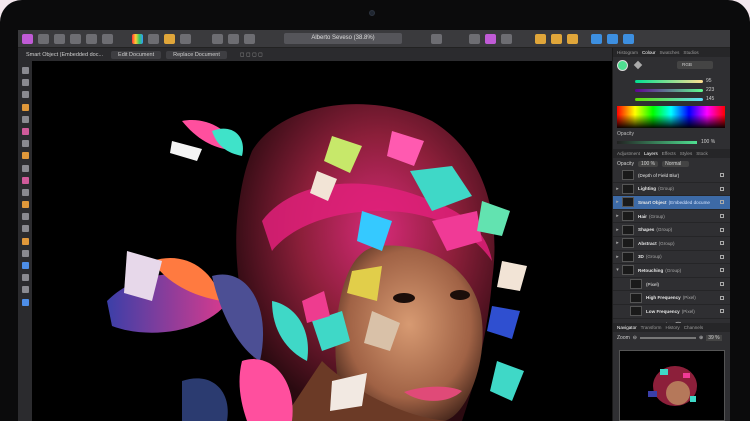  What do you see at coordinates (671, 117) in the screenshot?
I see `colour-spectrum` at bounding box center [671, 117].